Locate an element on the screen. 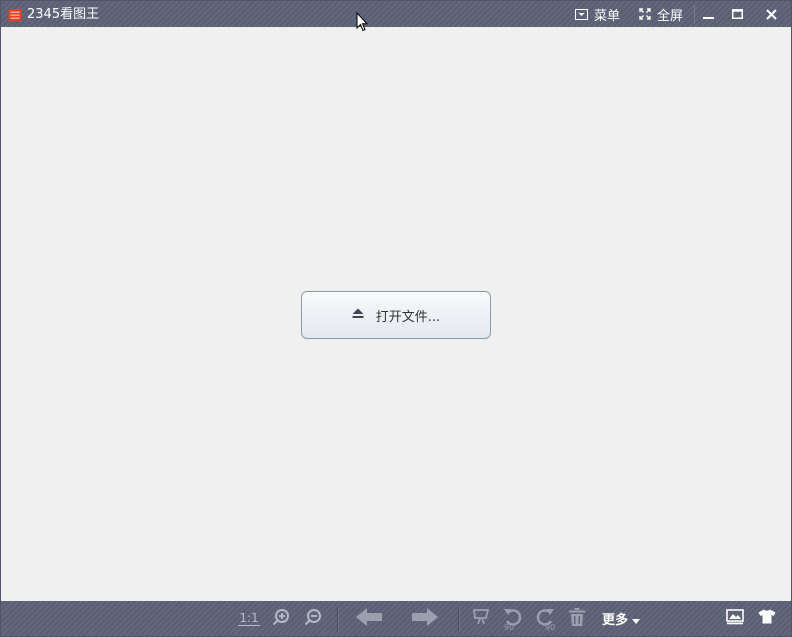 This screenshot has height=637, width=792. maximize-icon is located at coordinates (737, 14).